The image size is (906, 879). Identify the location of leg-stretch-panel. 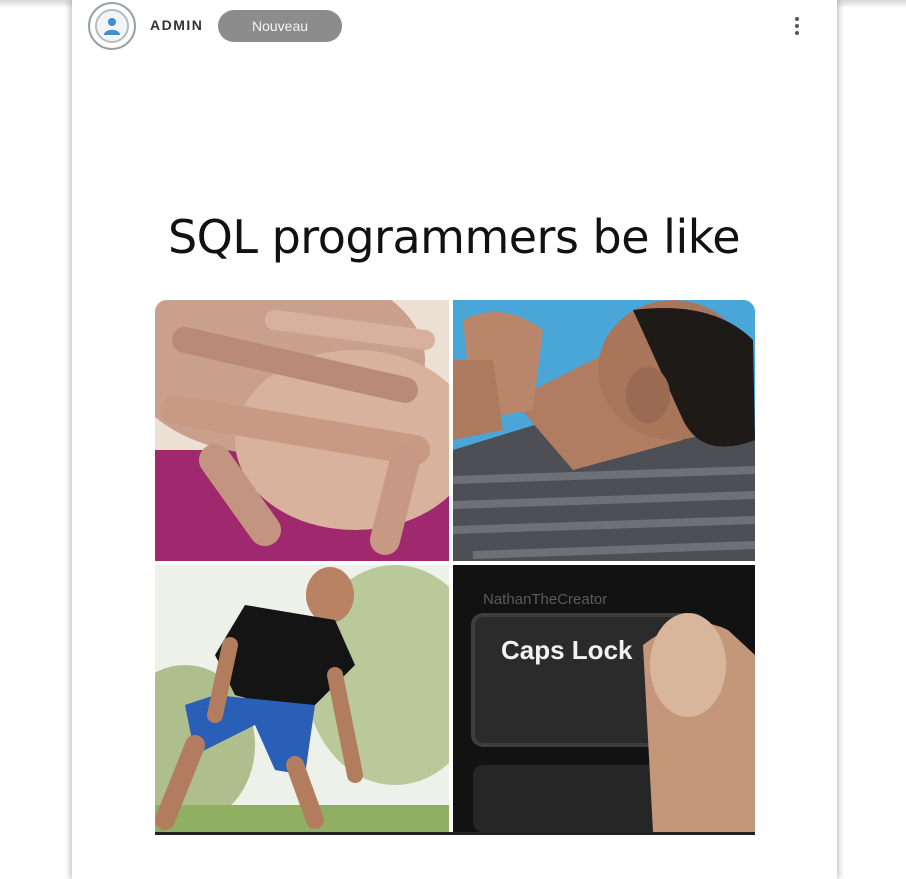
(302, 698).